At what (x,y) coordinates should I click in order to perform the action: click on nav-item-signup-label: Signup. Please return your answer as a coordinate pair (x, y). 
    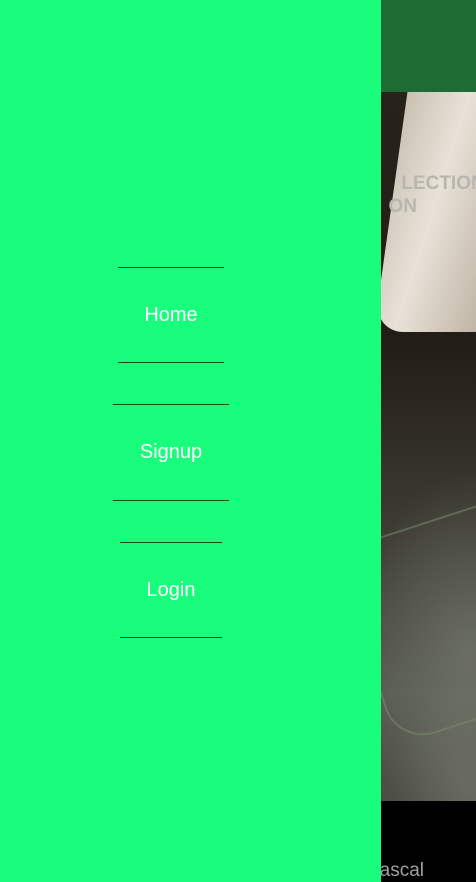
    Looking at the image, I should click on (171, 452).